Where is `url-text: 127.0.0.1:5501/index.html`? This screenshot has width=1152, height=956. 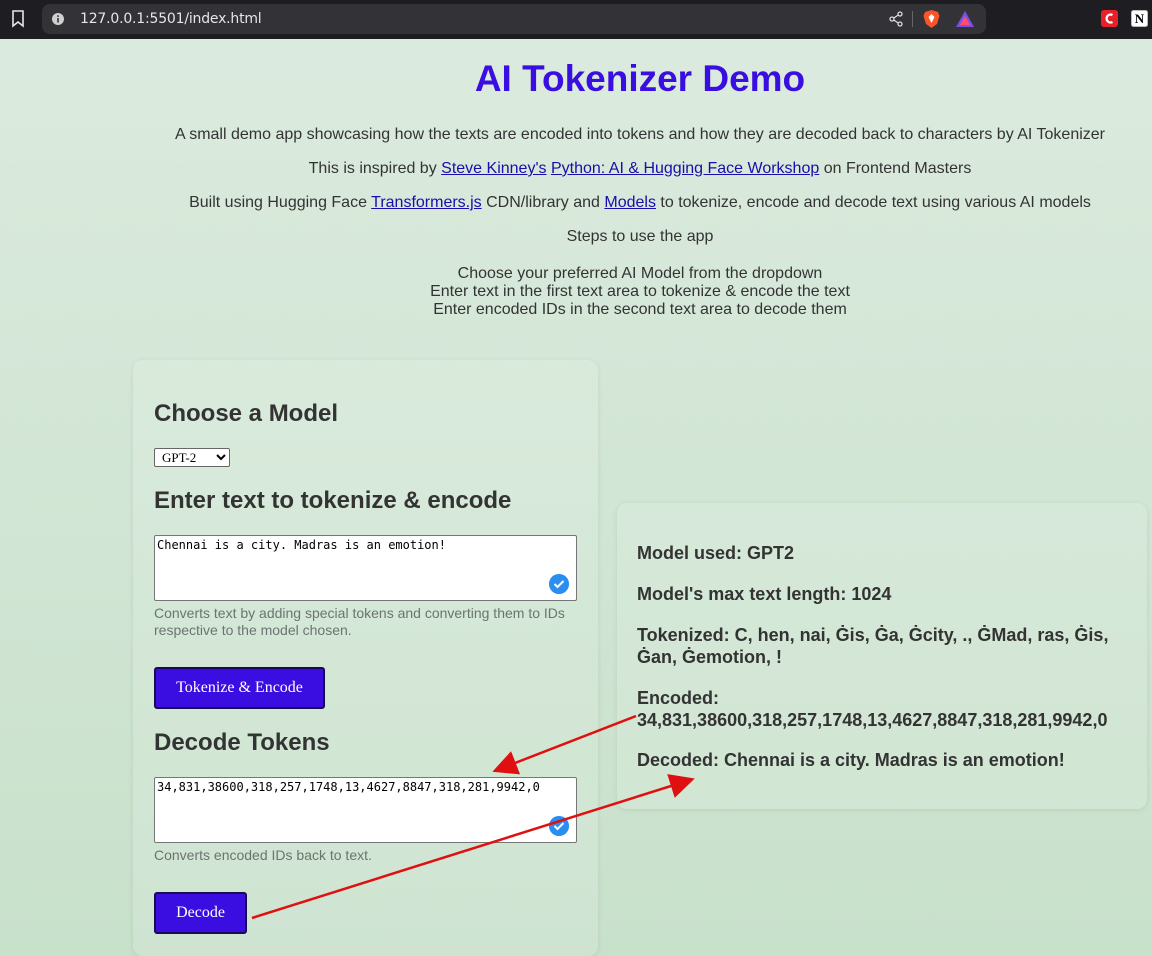
url-text: 127.0.0.1:5501/index.html is located at coordinates (171, 19).